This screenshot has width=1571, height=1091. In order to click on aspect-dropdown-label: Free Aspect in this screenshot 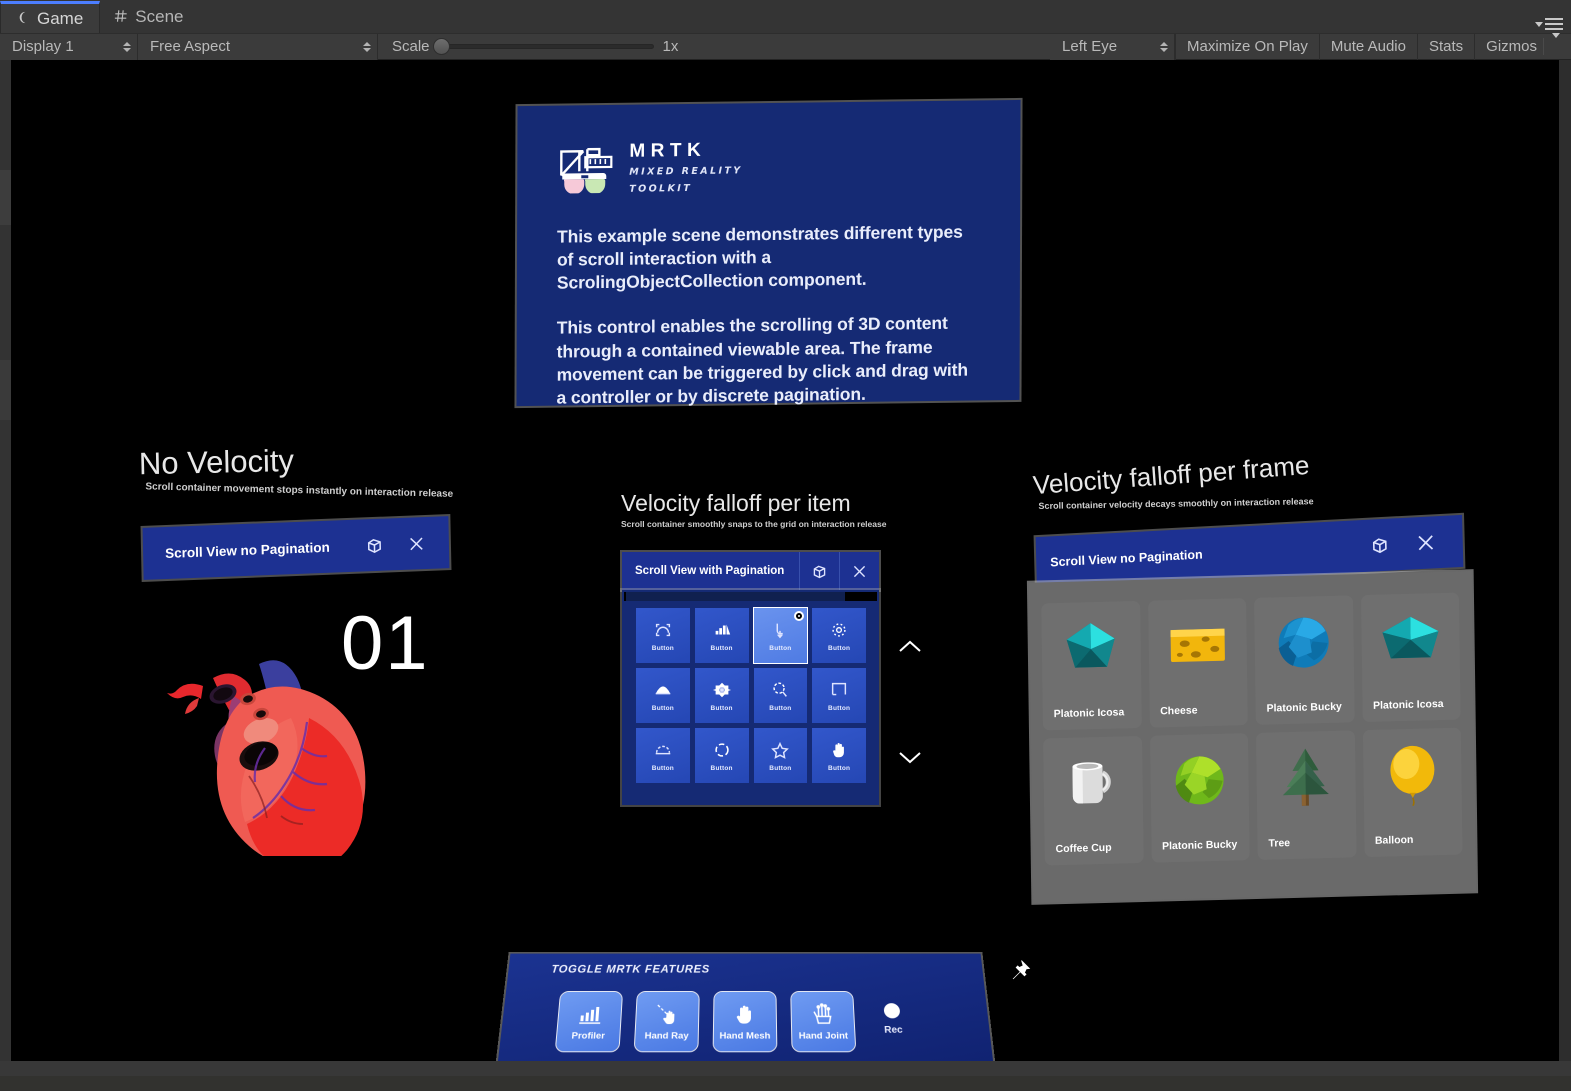, I will do `click(190, 46)`.